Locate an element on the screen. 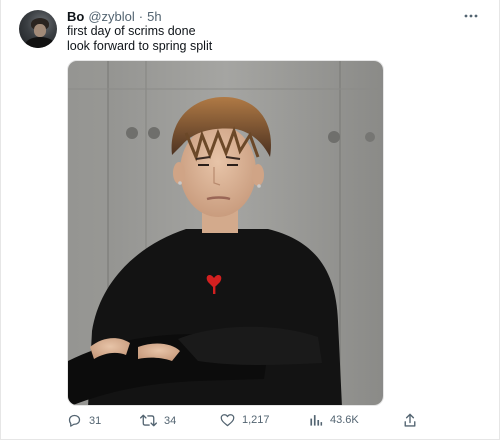 Image resolution: width=500 pixels, height=440 pixels. tweet-text-line: look forward to spring split is located at coordinates (140, 46).